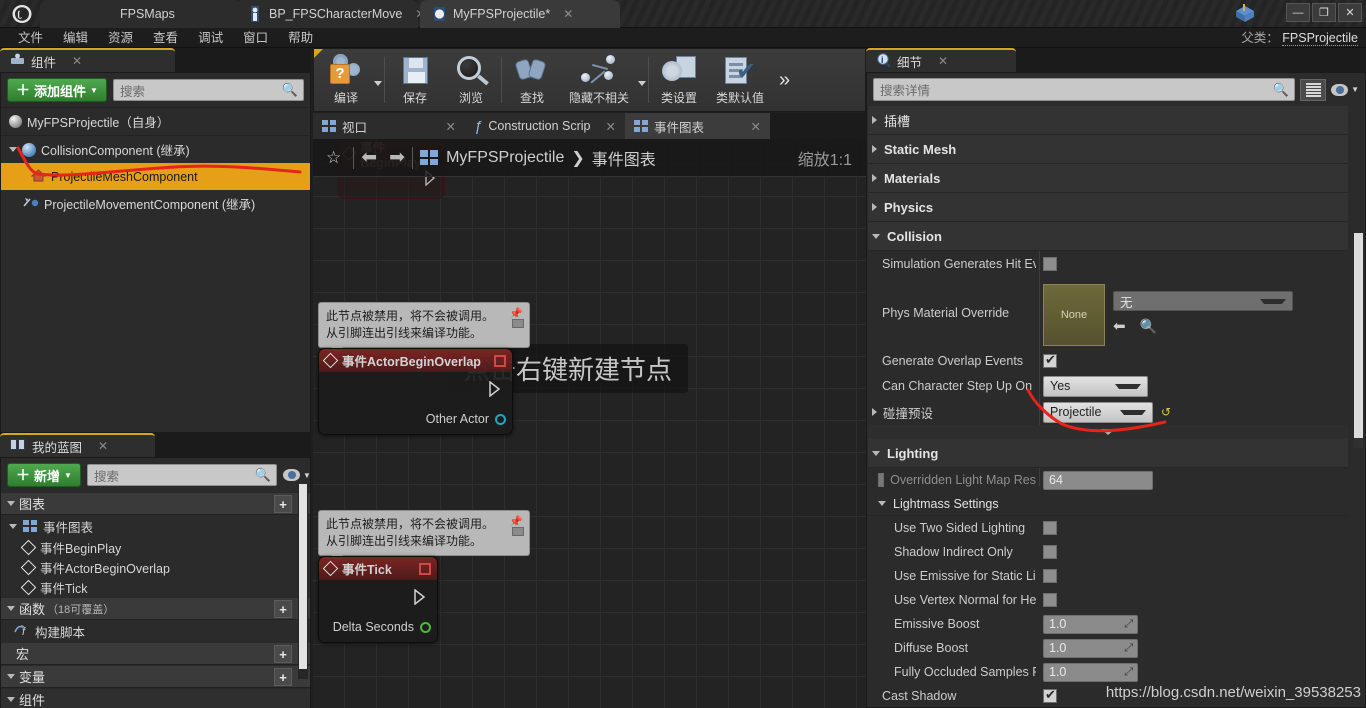  I want to click on forward-arrow-icon: ➡, so click(397, 157).